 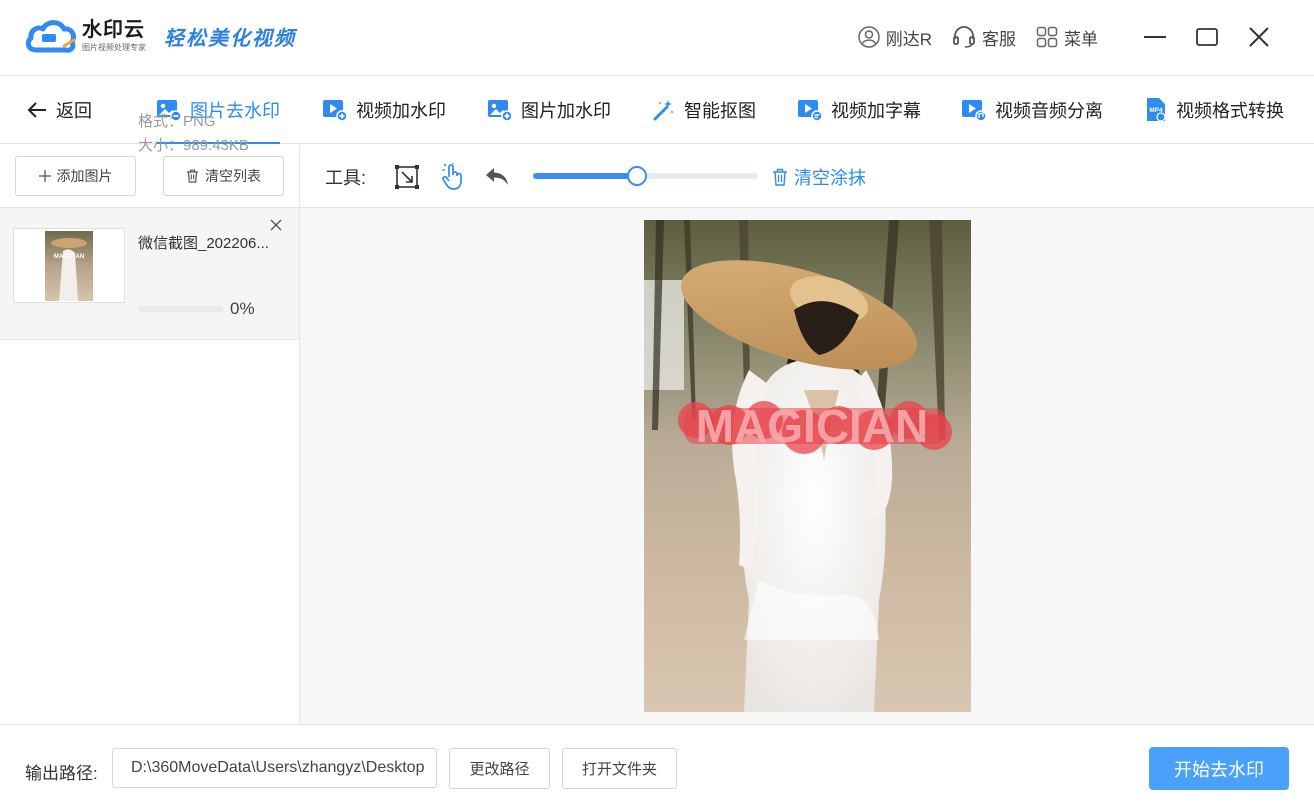 What do you see at coordinates (720, 111) in the screenshot?
I see `tab-label: 智能抠图` at bounding box center [720, 111].